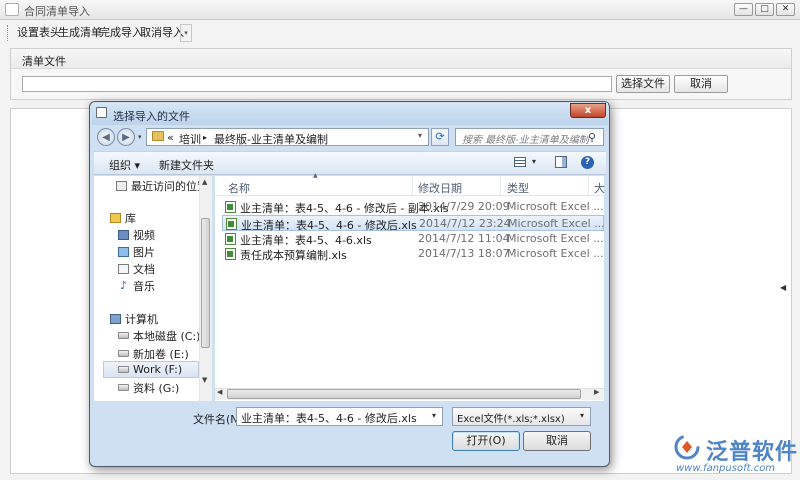 The image size is (800, 480). What do you see at coordinates (587, 162) in the screenshot?
I see `help-icon: ?` at bounding box center [587, 162].